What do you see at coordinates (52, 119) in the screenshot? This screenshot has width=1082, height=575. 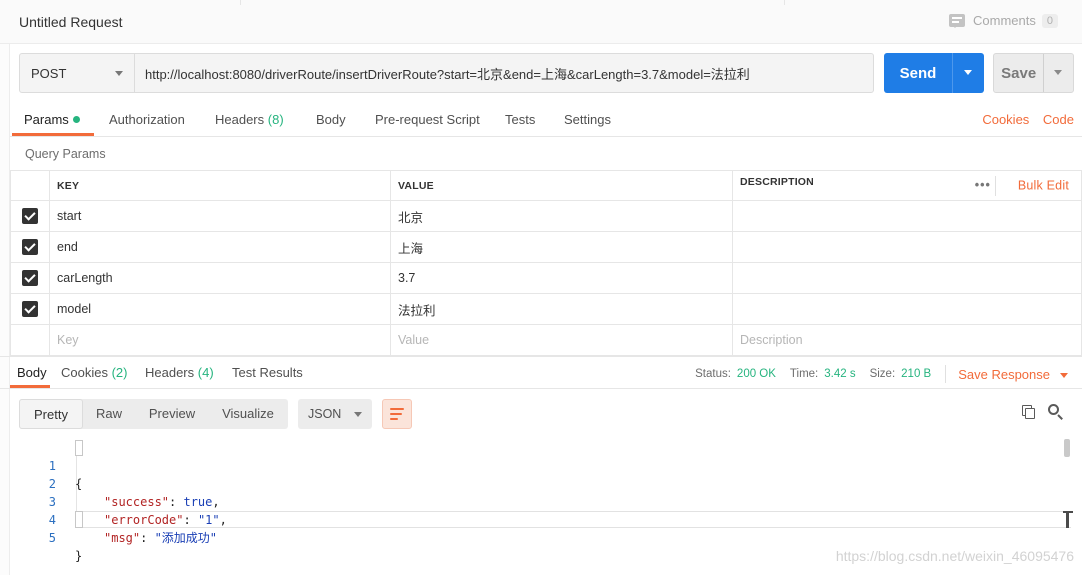 I see `tab-params: Params` at bounding box center [52, 119].